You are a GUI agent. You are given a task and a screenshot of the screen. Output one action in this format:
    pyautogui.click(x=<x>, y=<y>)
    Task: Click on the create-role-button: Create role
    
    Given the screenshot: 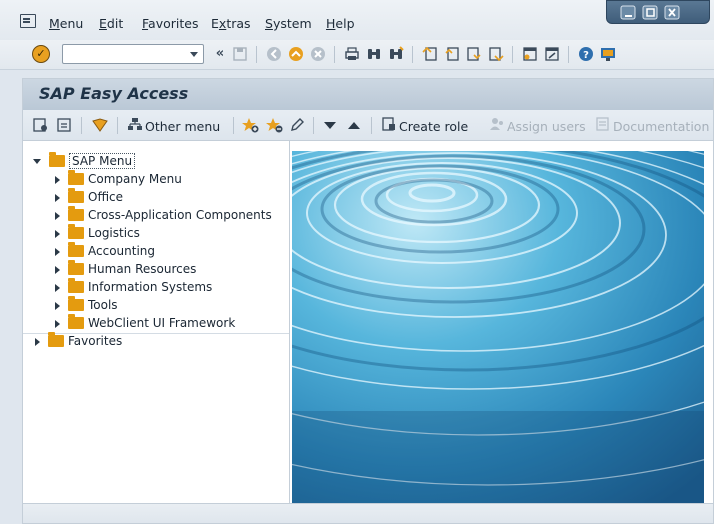 What is the action you would take?
    pyautogui.click(x=425, y=126)
    